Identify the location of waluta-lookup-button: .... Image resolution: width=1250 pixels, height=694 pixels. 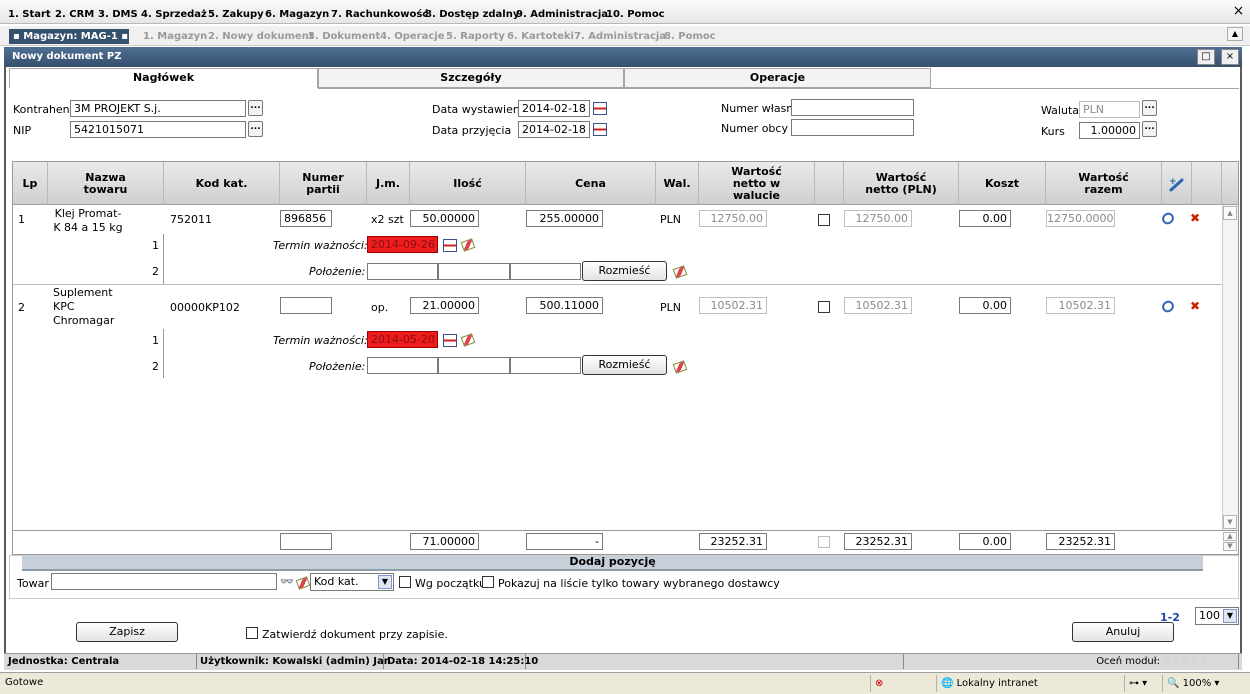
(1149, 108).